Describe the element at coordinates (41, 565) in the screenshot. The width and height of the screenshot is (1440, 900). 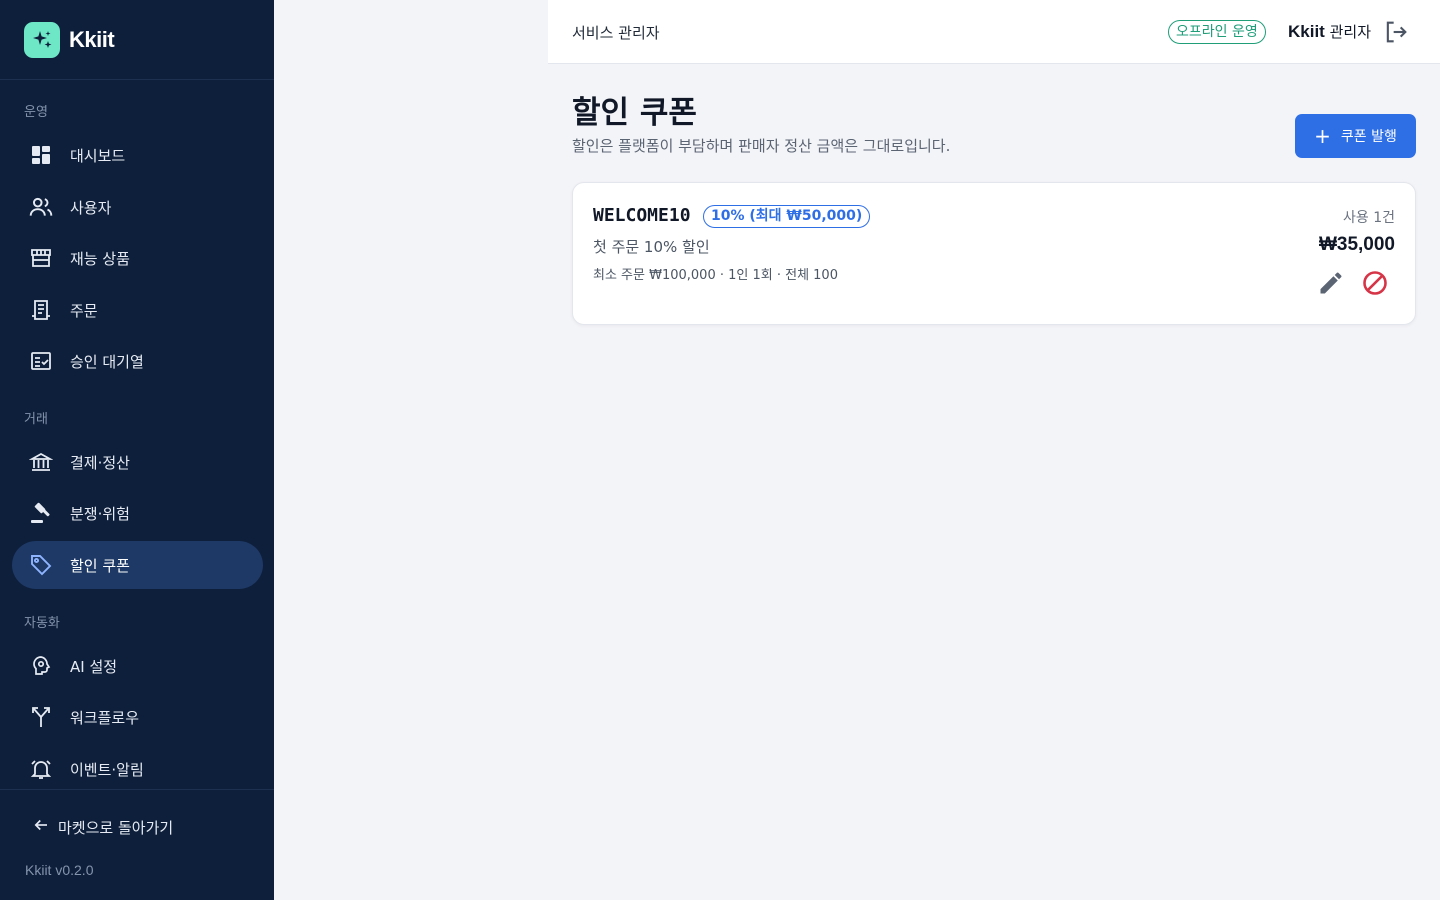
I see `tag-icon` at that location.